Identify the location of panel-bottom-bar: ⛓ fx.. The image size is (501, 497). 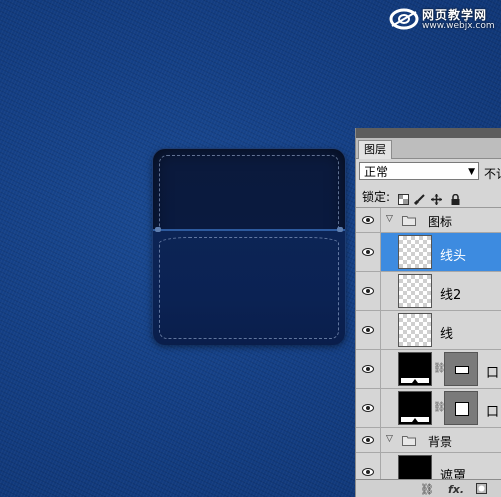
(428, 488).